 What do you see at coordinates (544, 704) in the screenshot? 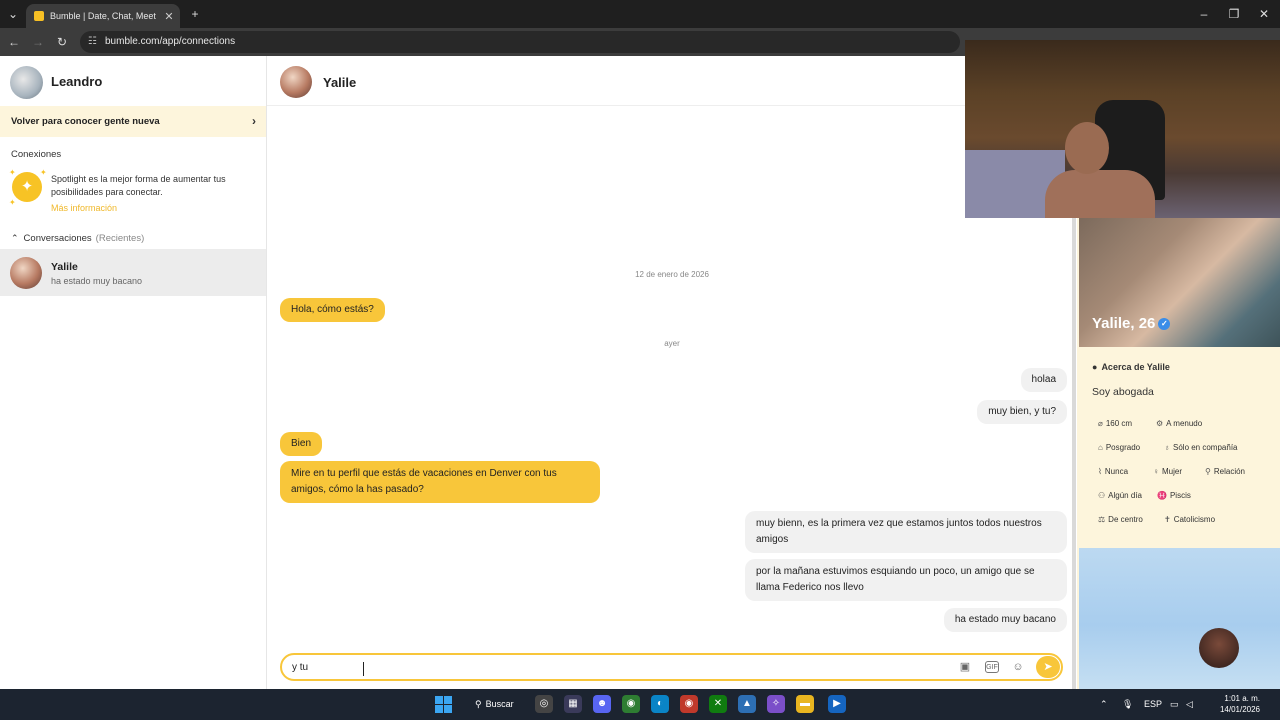
I see `app-icon: ◎` at bounding box center [544, 704].